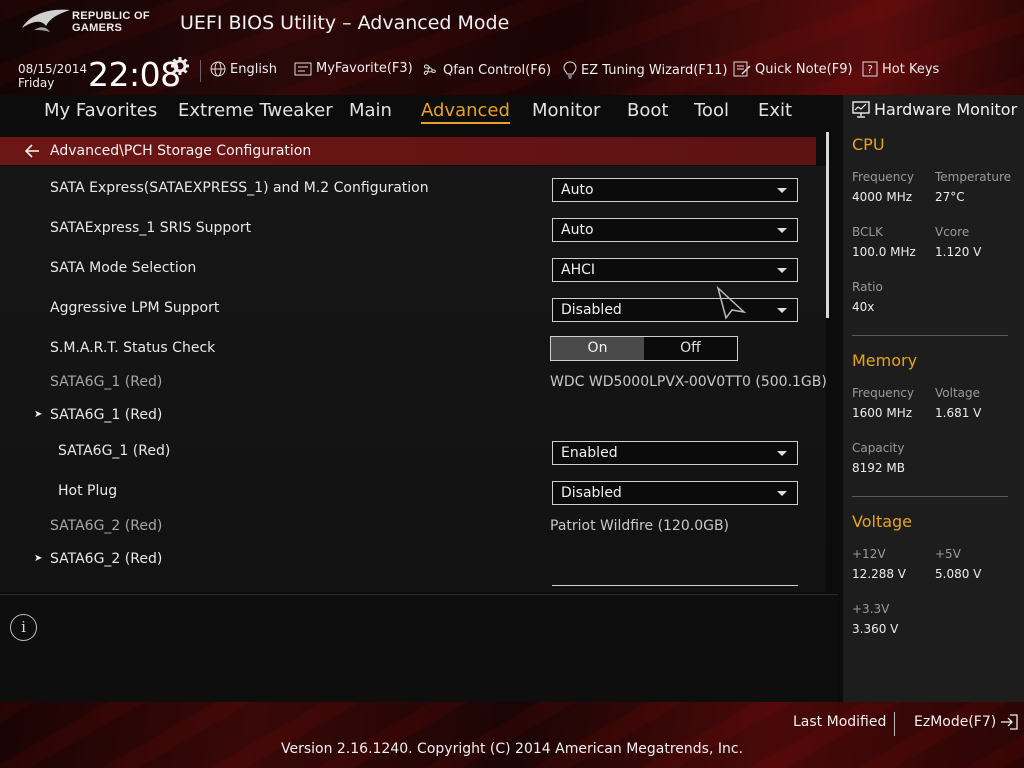  I want to click on sata6g2-device: Patriot Wildfire (120.0GB), so click(640, 526).